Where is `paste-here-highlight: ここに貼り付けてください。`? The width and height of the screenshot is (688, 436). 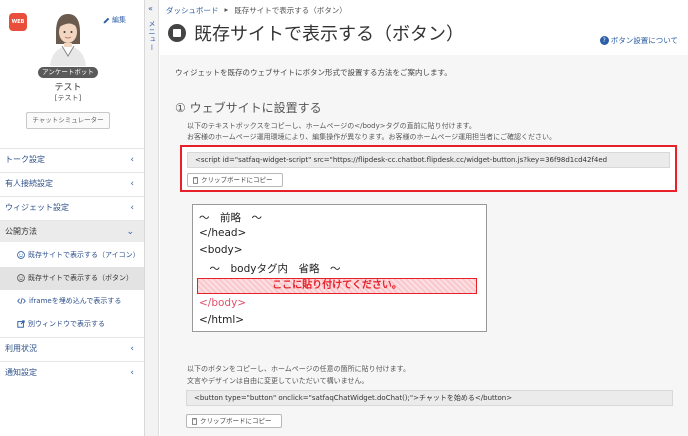
paste-here-highlight: ここに貼り付けてください。 is located at coordinates (337, 286).